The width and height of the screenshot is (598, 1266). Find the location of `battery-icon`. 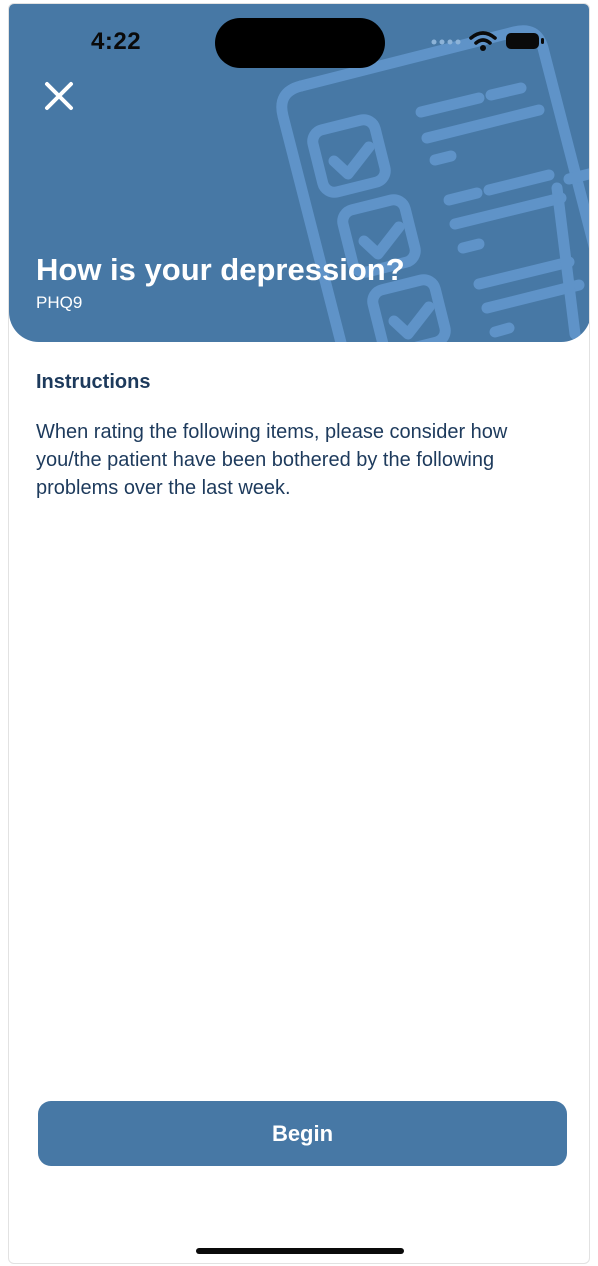

battery-icon is located at coordinates (525, 41).